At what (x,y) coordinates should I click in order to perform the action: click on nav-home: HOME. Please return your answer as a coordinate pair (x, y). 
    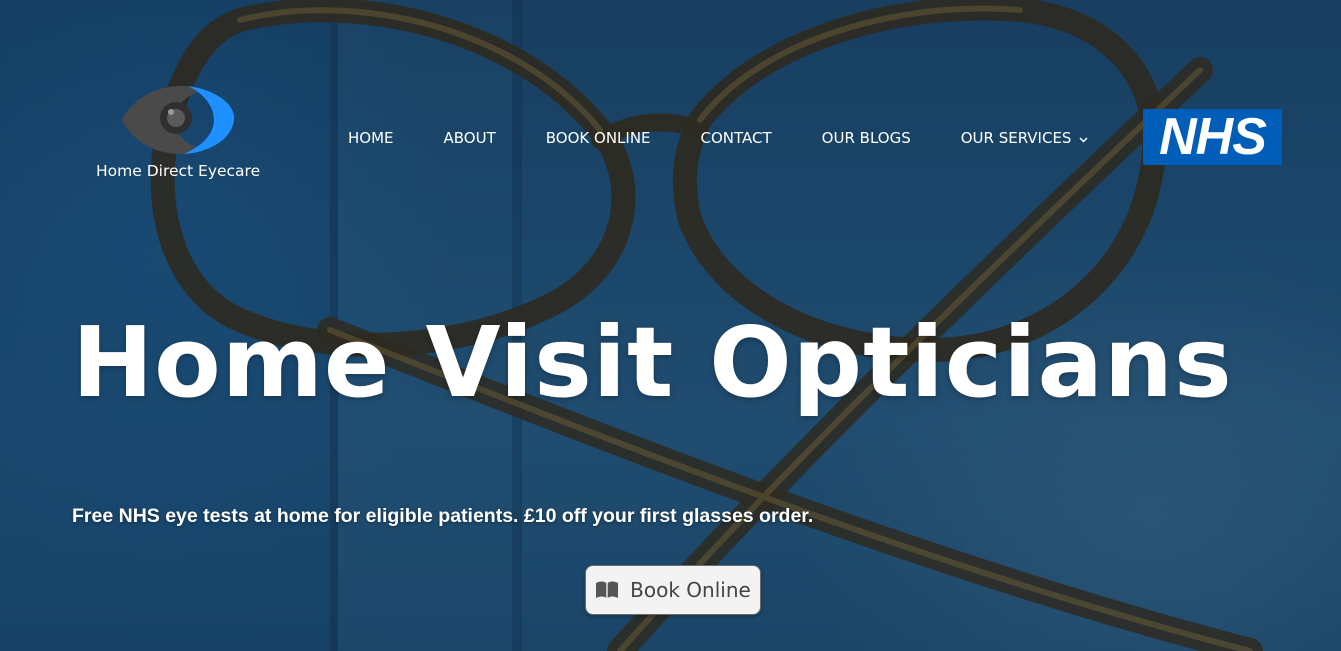
    Looking at the image, I should click on (371, 138).